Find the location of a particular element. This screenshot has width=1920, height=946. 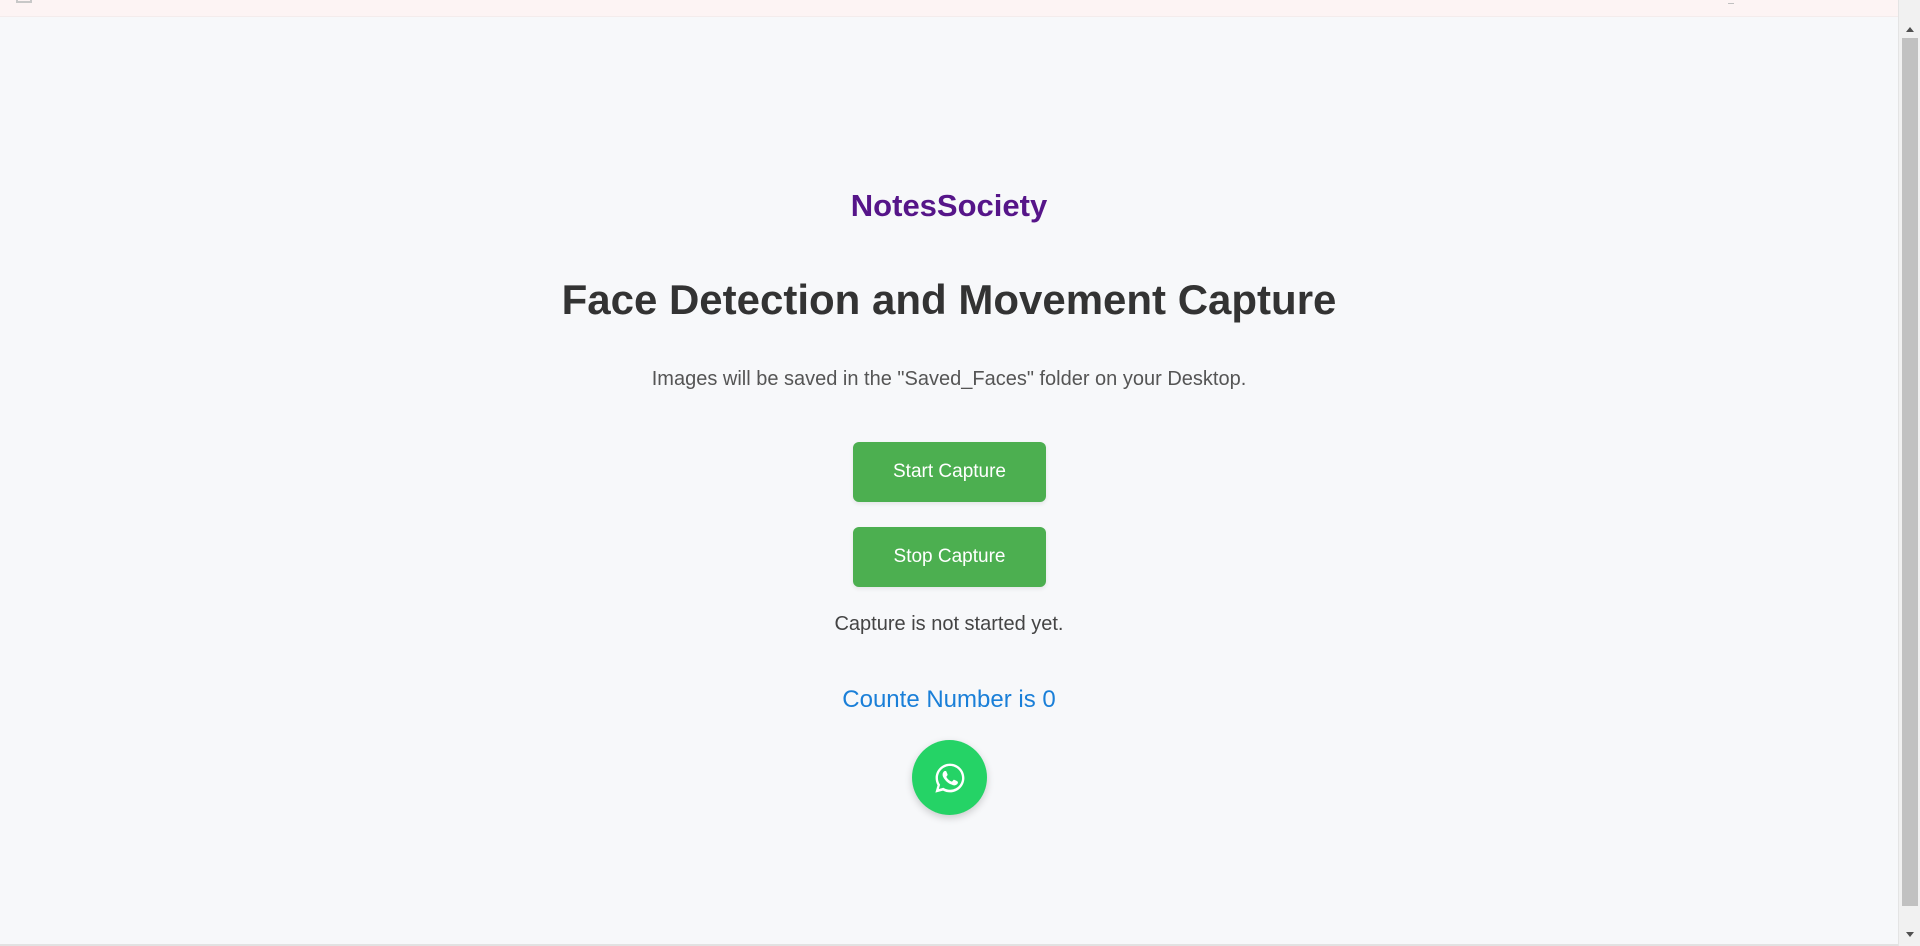

capture-status-text: Capture is not started yet. is located at coordinates (949, 624).